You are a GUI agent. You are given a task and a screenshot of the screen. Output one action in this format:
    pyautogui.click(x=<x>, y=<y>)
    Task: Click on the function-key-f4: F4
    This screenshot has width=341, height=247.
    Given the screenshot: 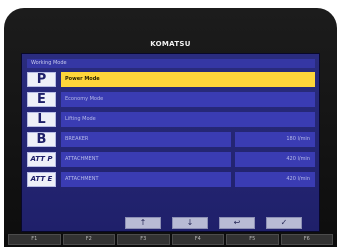 What is the action you would take?
    pyautogui.click(x=197, y=239)
    